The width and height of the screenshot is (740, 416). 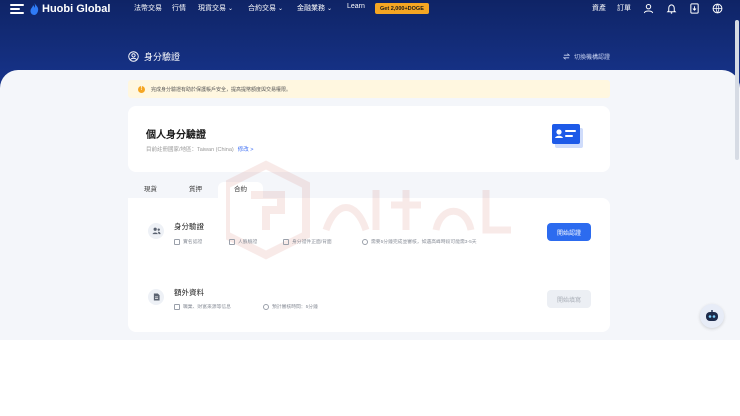 What do you see at coordinates (133, 56) in the screenshot?
I see `user-circle-icon` at bounding box center [133, 56].